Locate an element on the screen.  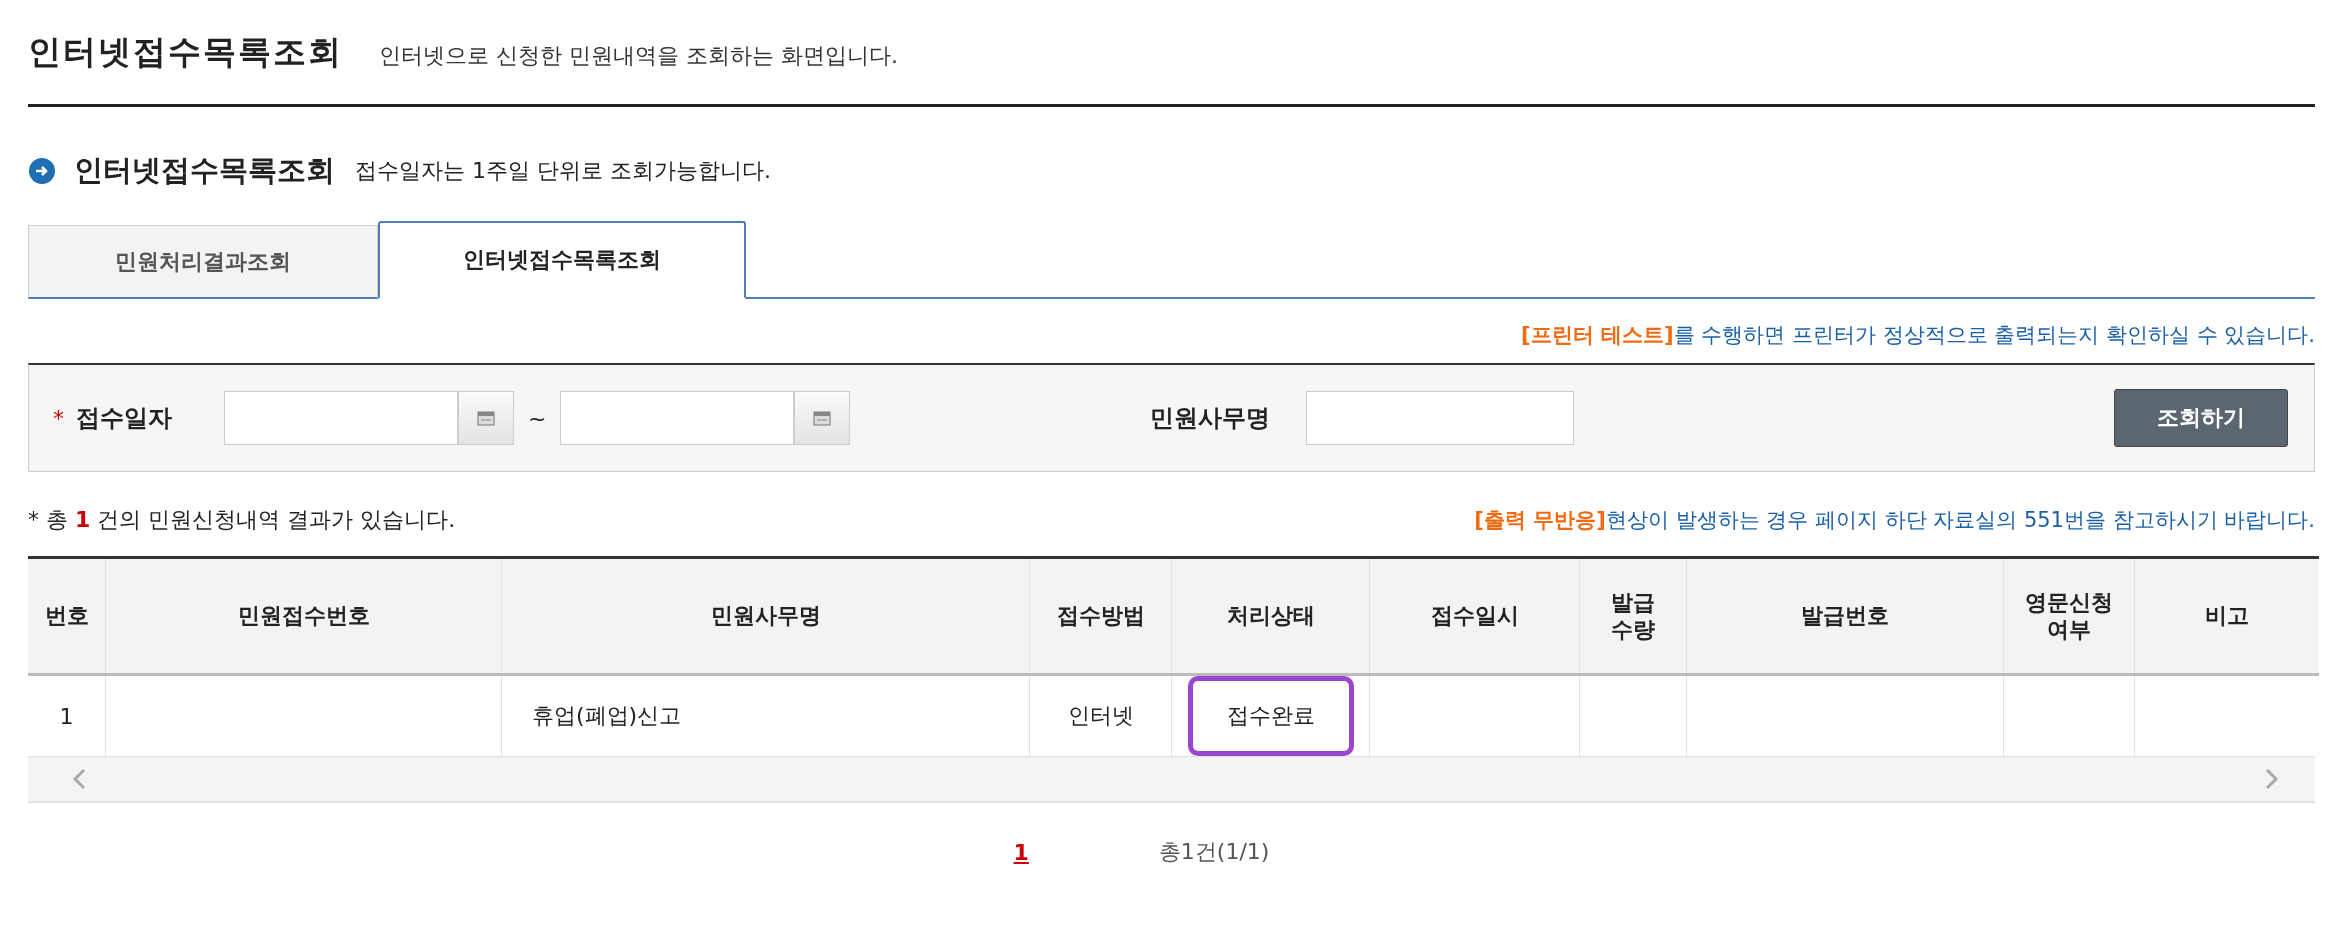
tab: 민원처리결과조회 is located at coordinates (203, 262).